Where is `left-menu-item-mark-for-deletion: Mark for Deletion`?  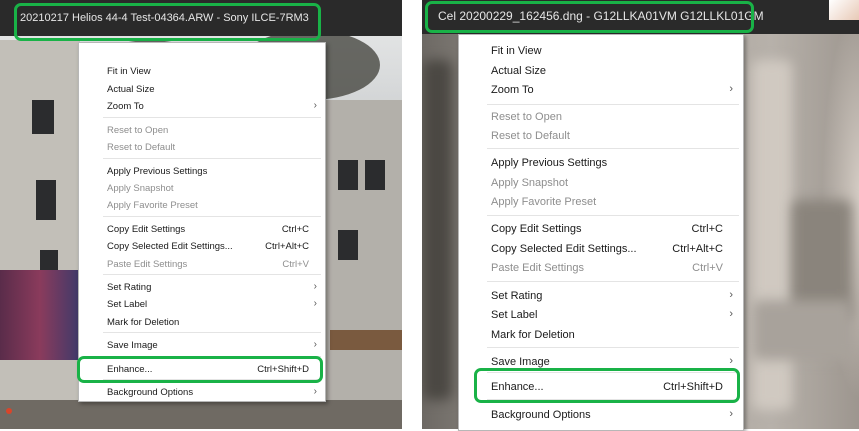 left-menu-item-mark-for-deletion: Mark for Deletion is located at coordinates (202, 323).